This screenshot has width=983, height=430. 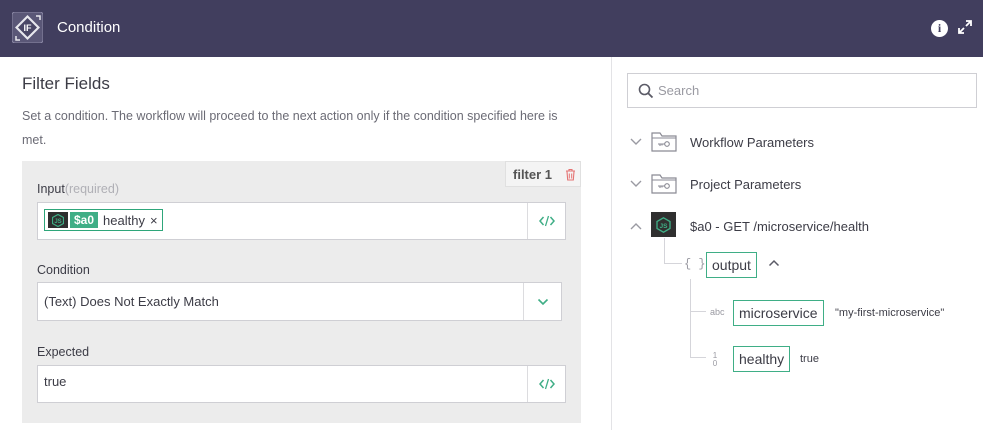 What do you see at coordinates (533, 174) in the screenshot?
I see `filter-tag-label: filter 1` at bounding box center [533, 174].